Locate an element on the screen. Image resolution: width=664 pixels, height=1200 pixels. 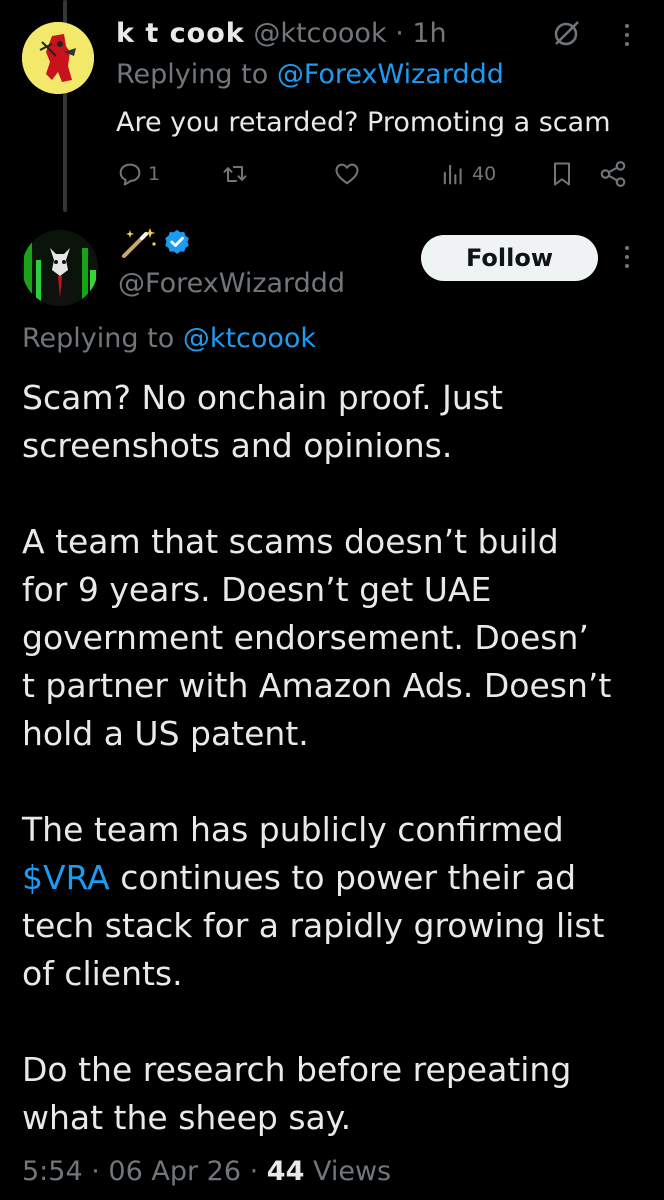
tweet-line: hold a US patent. is located at coordinates (165, 733).